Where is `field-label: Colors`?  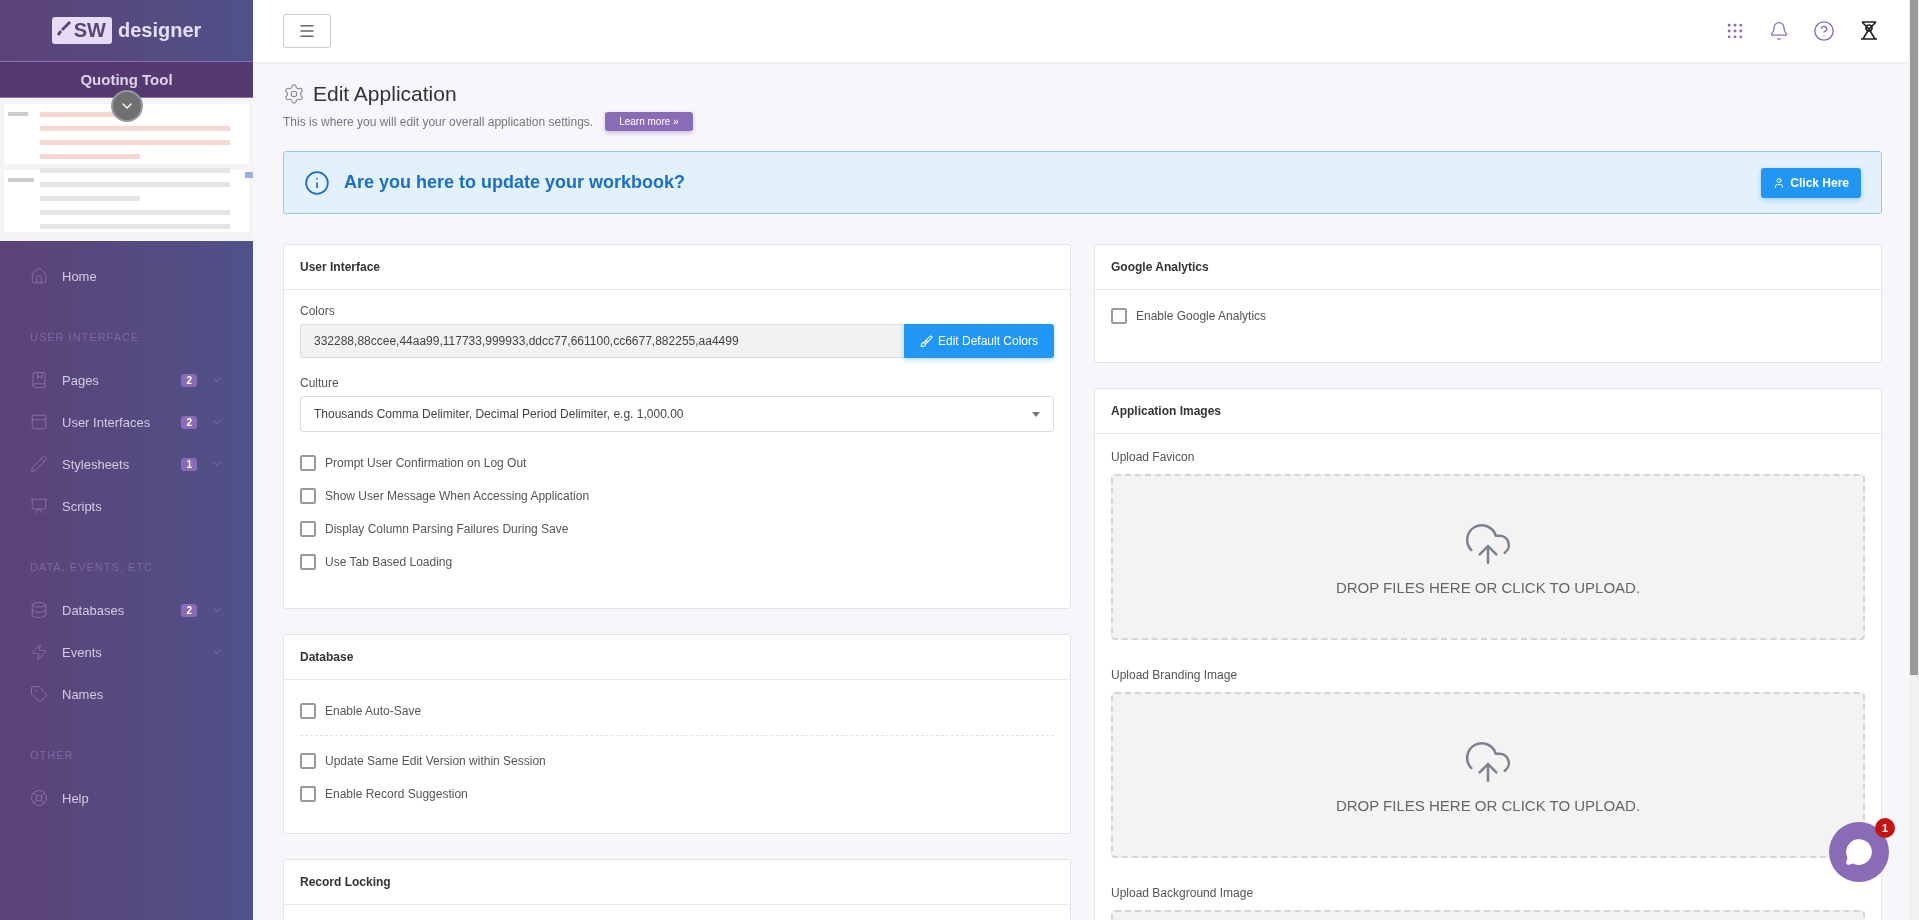 field-label: Colors is located at coordinates (318, 311).